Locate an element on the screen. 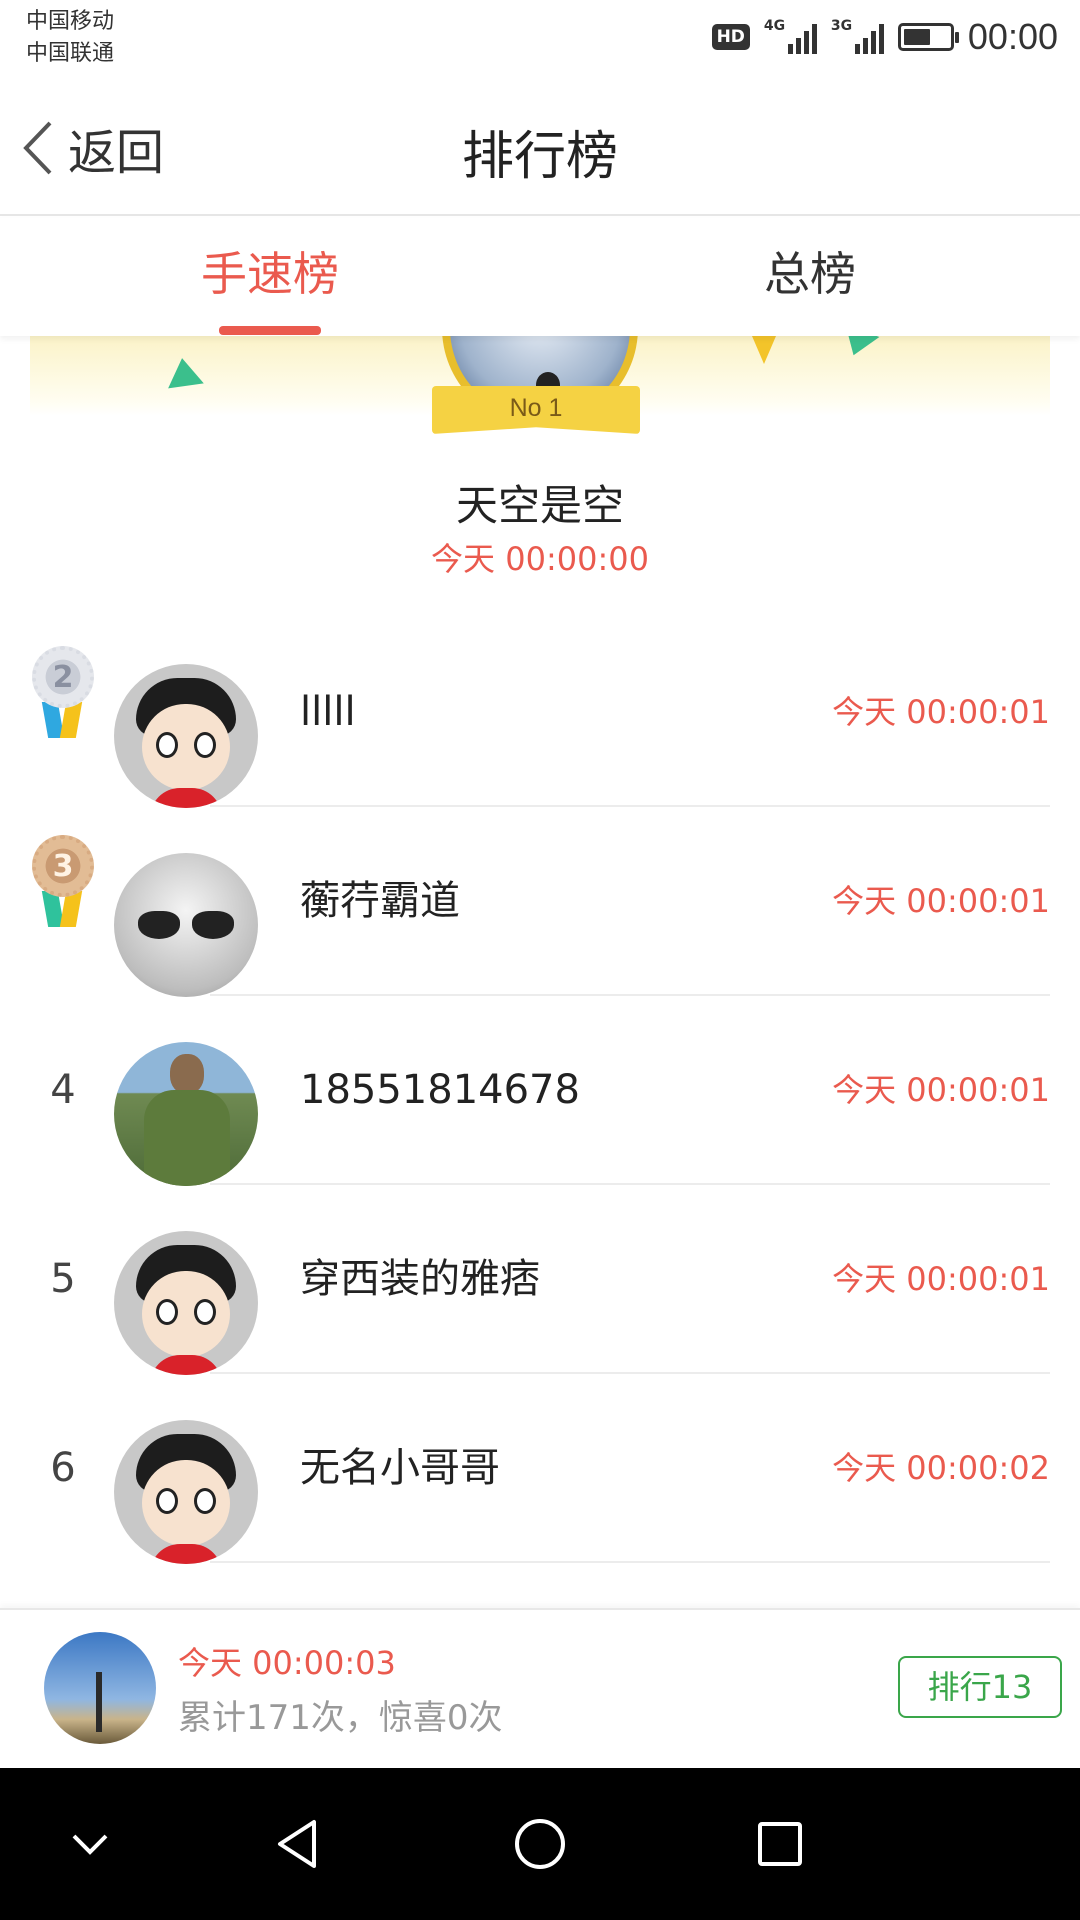 The image size is (1080, 1920). bronze-medal-icon: 3 is located at coordinates (63, 883).